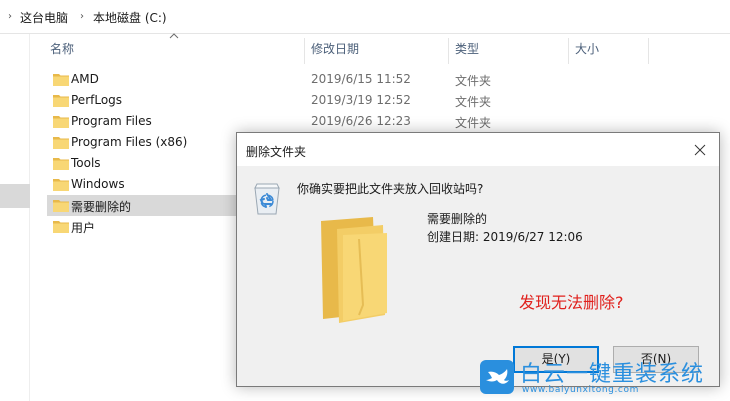  I want to click on breadcrumb-local-disk: 本地磁盘 (C:), so click(130, 17).